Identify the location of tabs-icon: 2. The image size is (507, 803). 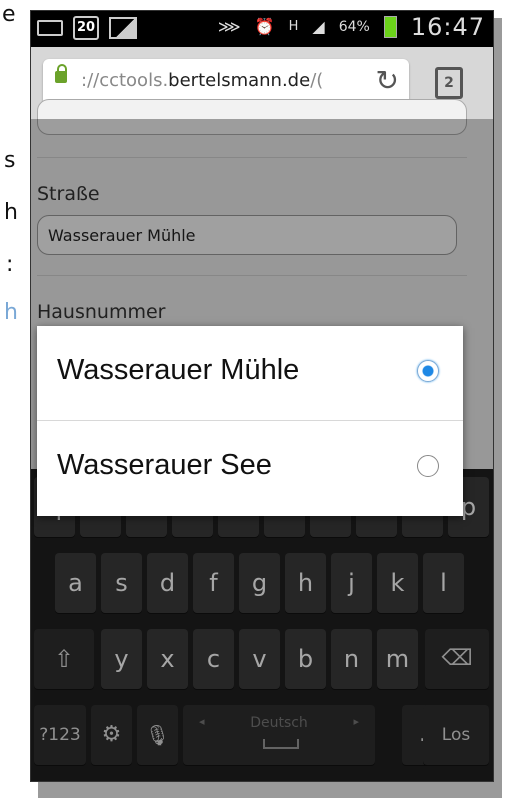
(449, 83).